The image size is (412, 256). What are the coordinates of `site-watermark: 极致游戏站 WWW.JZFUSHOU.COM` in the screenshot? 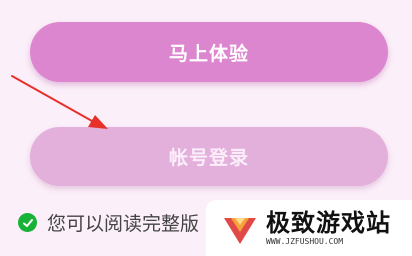 It's located at (309, 228).